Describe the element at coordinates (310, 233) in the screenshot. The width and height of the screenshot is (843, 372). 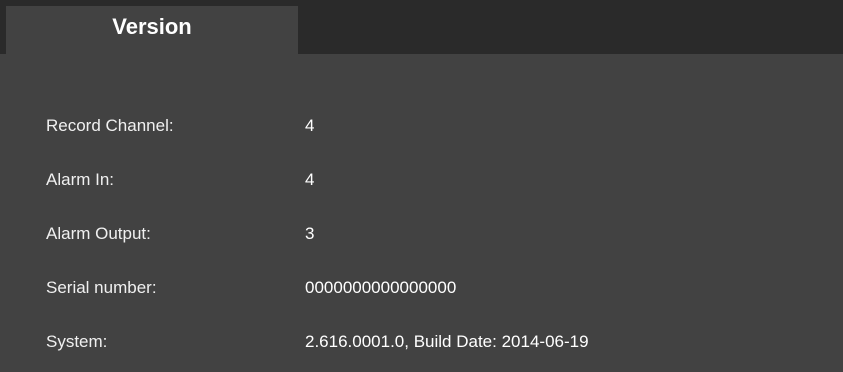
I see `alarm-output-value: 3` at that location.